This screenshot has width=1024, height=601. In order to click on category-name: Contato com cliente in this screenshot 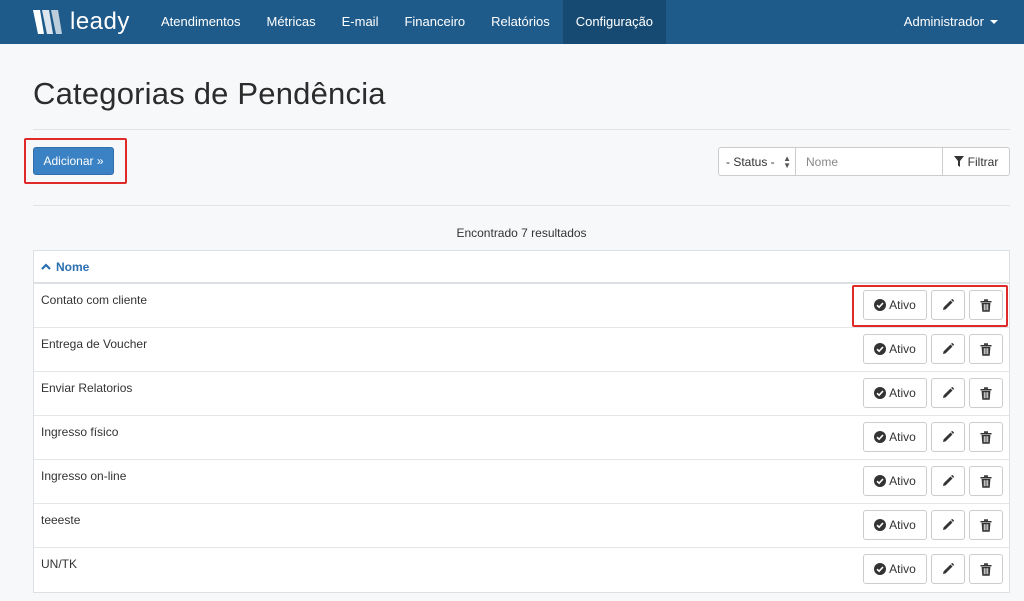, I will do `click(94, 300)`.